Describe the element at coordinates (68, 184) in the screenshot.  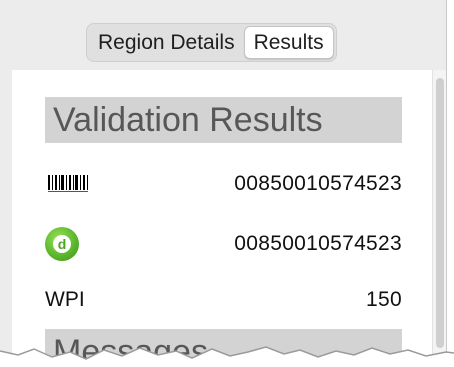
I see `barcode-icon` at that location.